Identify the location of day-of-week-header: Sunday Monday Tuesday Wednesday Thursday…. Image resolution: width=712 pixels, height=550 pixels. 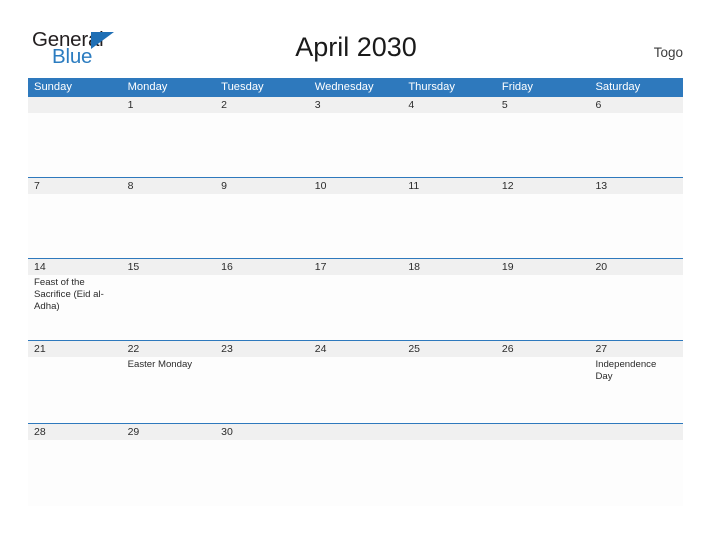
(355, 87).